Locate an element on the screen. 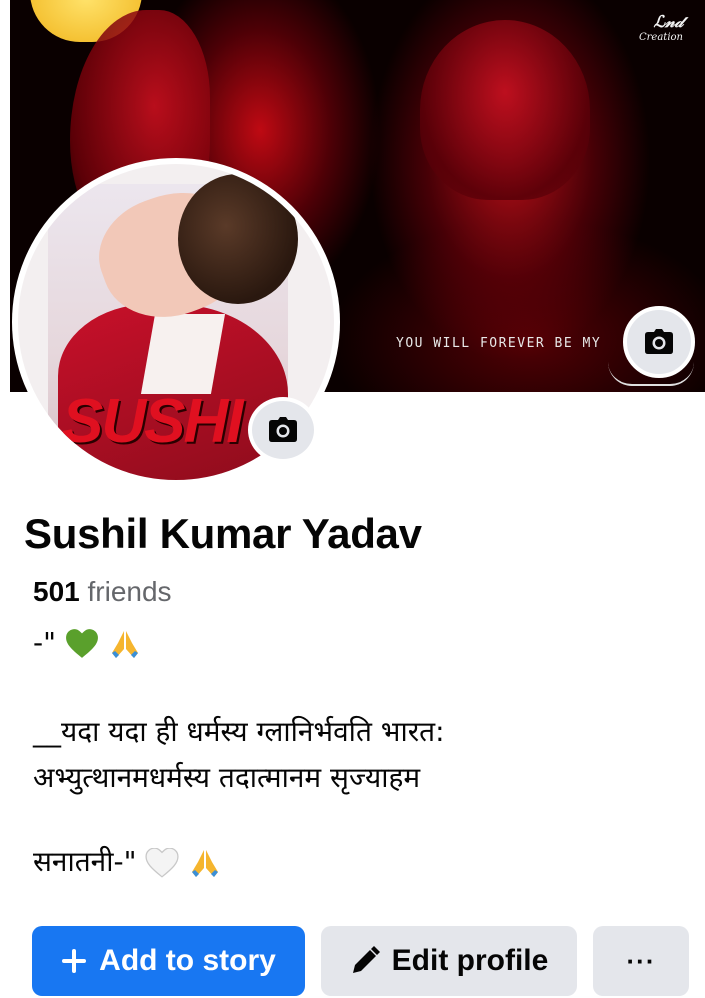 The height and width of the screenshot is (998, 705). avatar-overlay-text: SUSHI is located at coordinates (152, 421).